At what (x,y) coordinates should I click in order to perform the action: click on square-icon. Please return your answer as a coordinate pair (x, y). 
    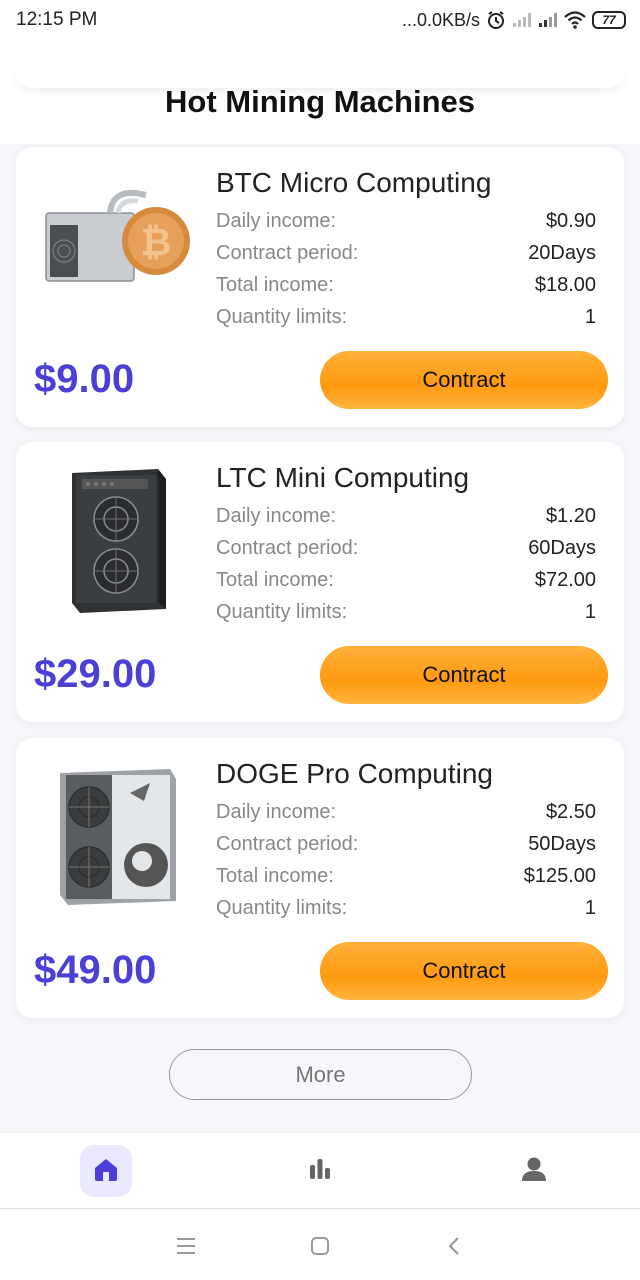
    Looking at the image, I should click on (320, 1246).